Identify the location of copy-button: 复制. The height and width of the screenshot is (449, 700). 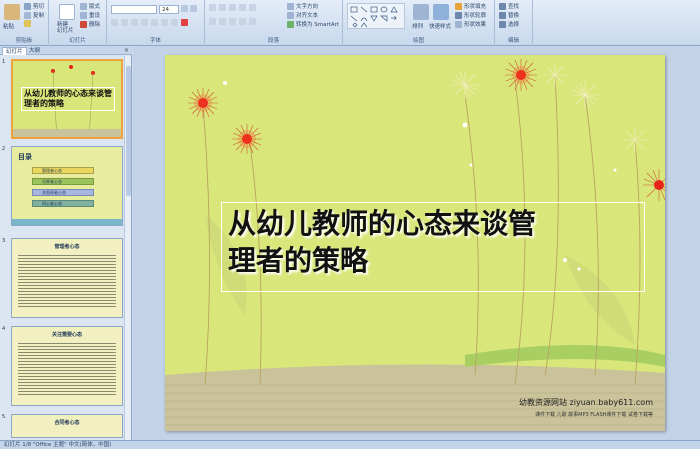
(34, 15).